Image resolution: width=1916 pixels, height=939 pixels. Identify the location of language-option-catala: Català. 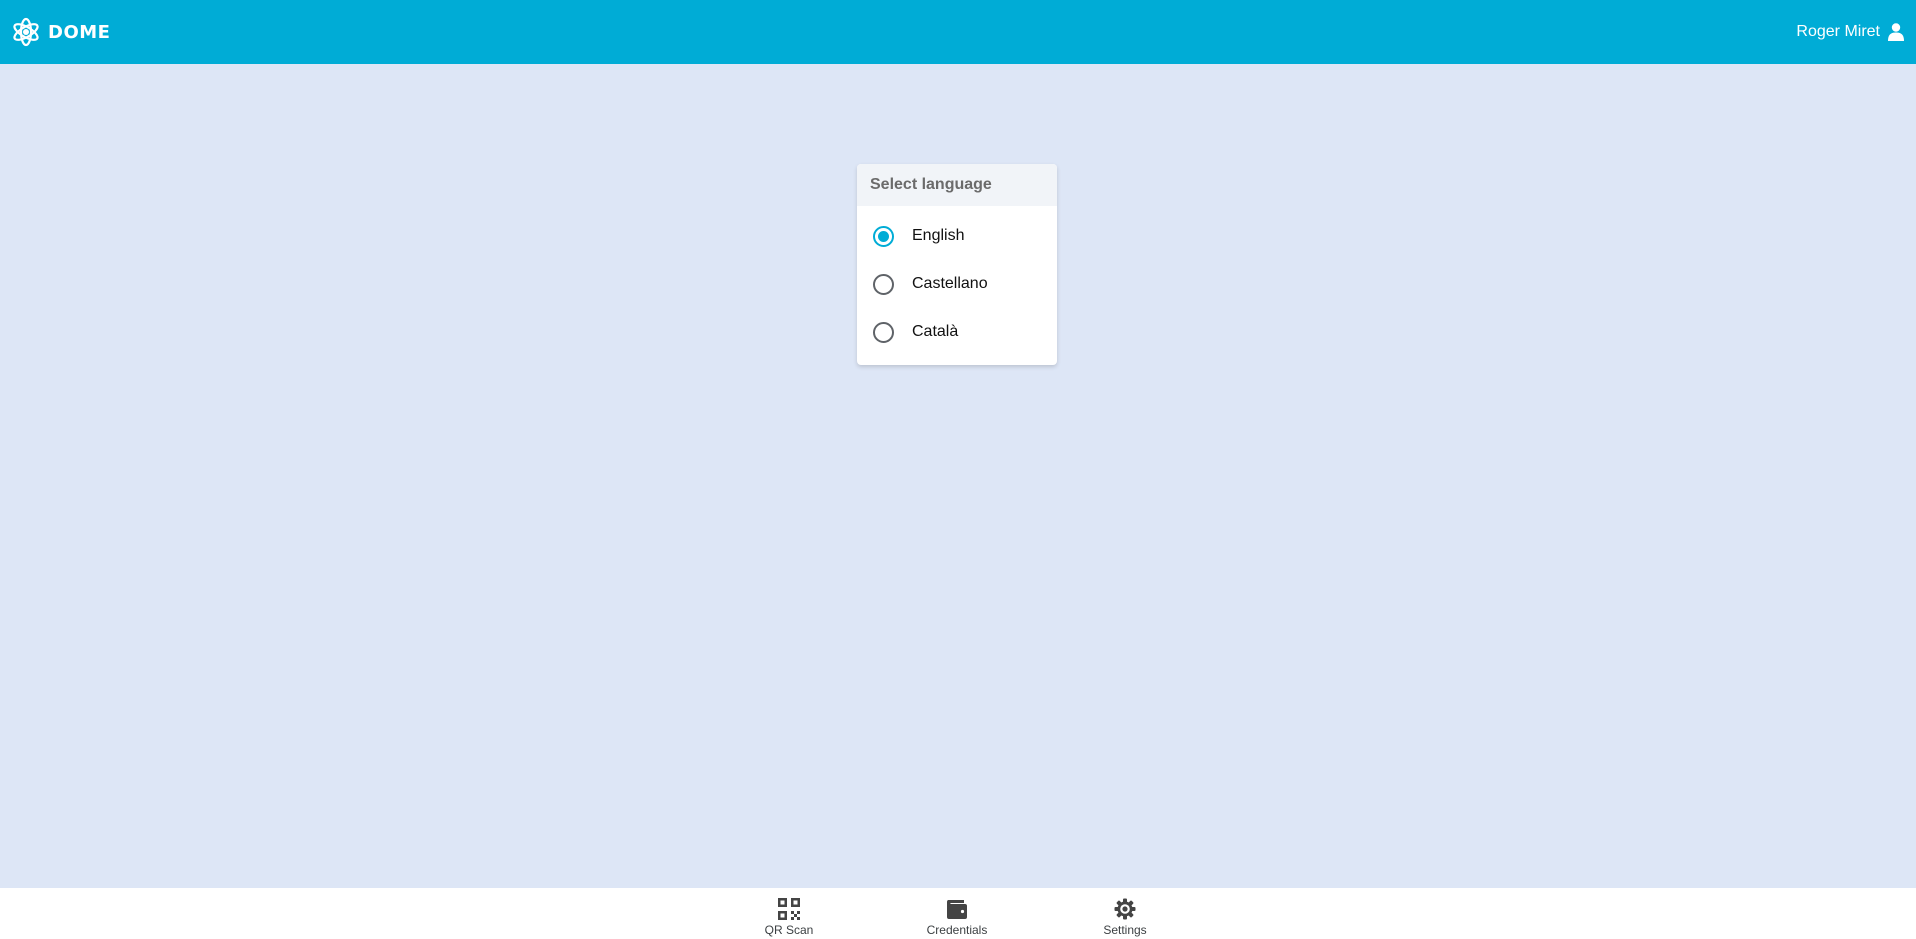
(957, 332).